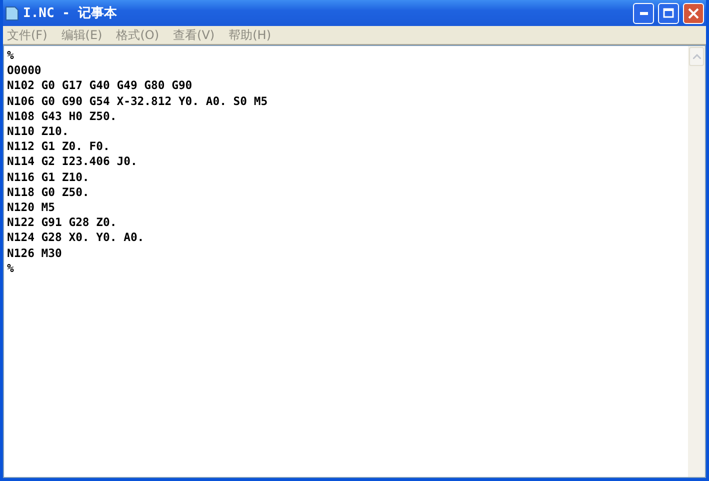 This screenshot has height=481, width=709. I want to click on code-line: N106 G0 G90 G54 X-32.812 Y0. A0. S0 M5, so click(138, 101).